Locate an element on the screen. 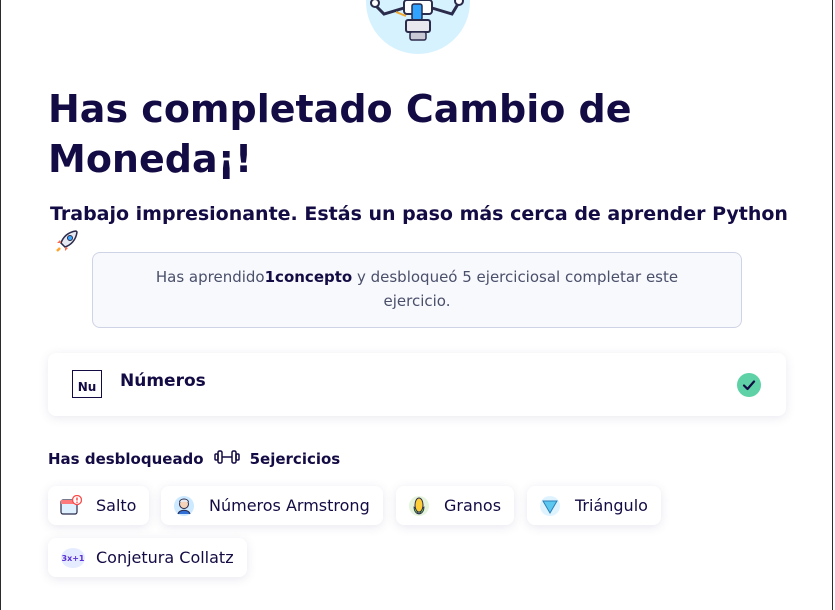 Image resolution: width=835 pixels, height=610 pixels. exercise-chip-salto: Salto is located at coordinates (99, 505).